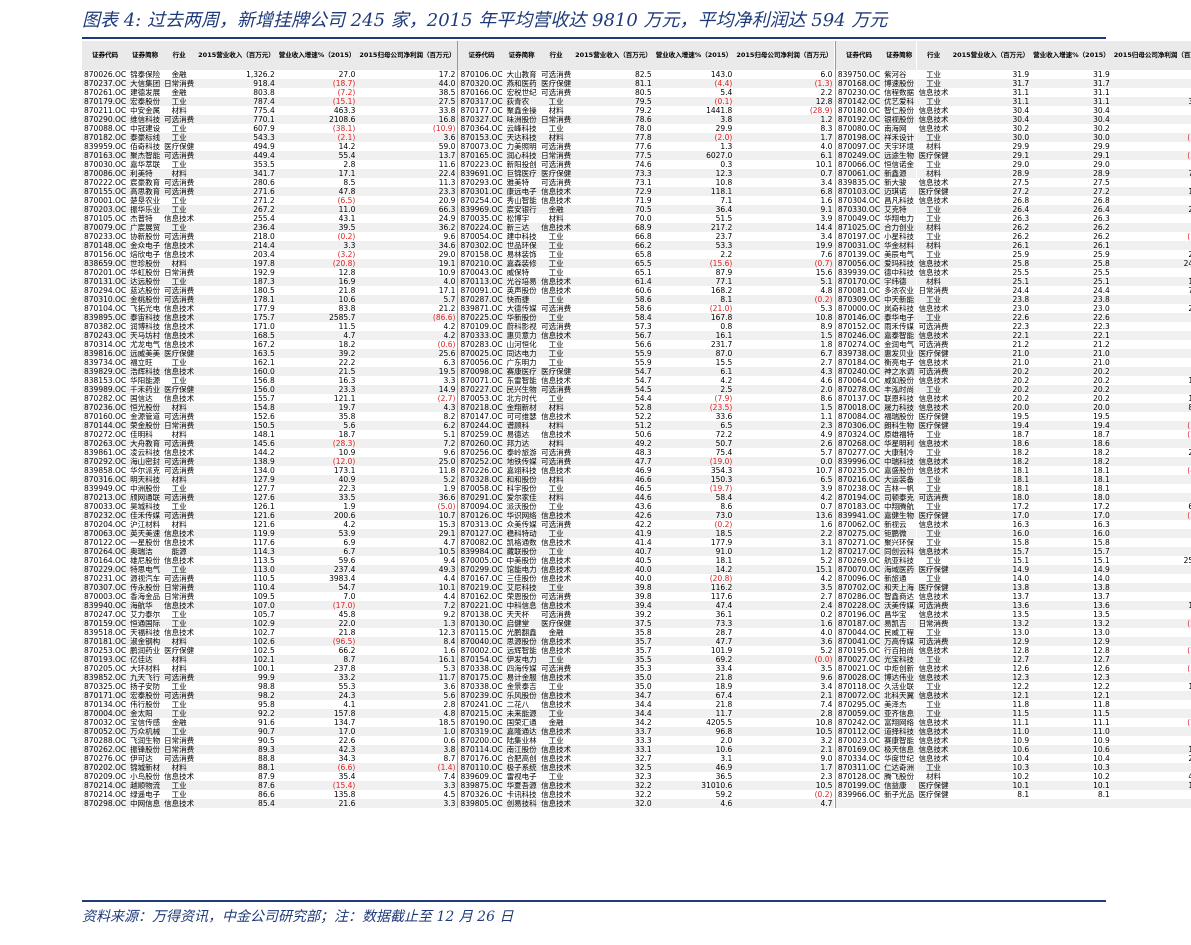 The image size is (1191, 945). I want to click on cell-stock-name: 海山密封, so click(145, 461).